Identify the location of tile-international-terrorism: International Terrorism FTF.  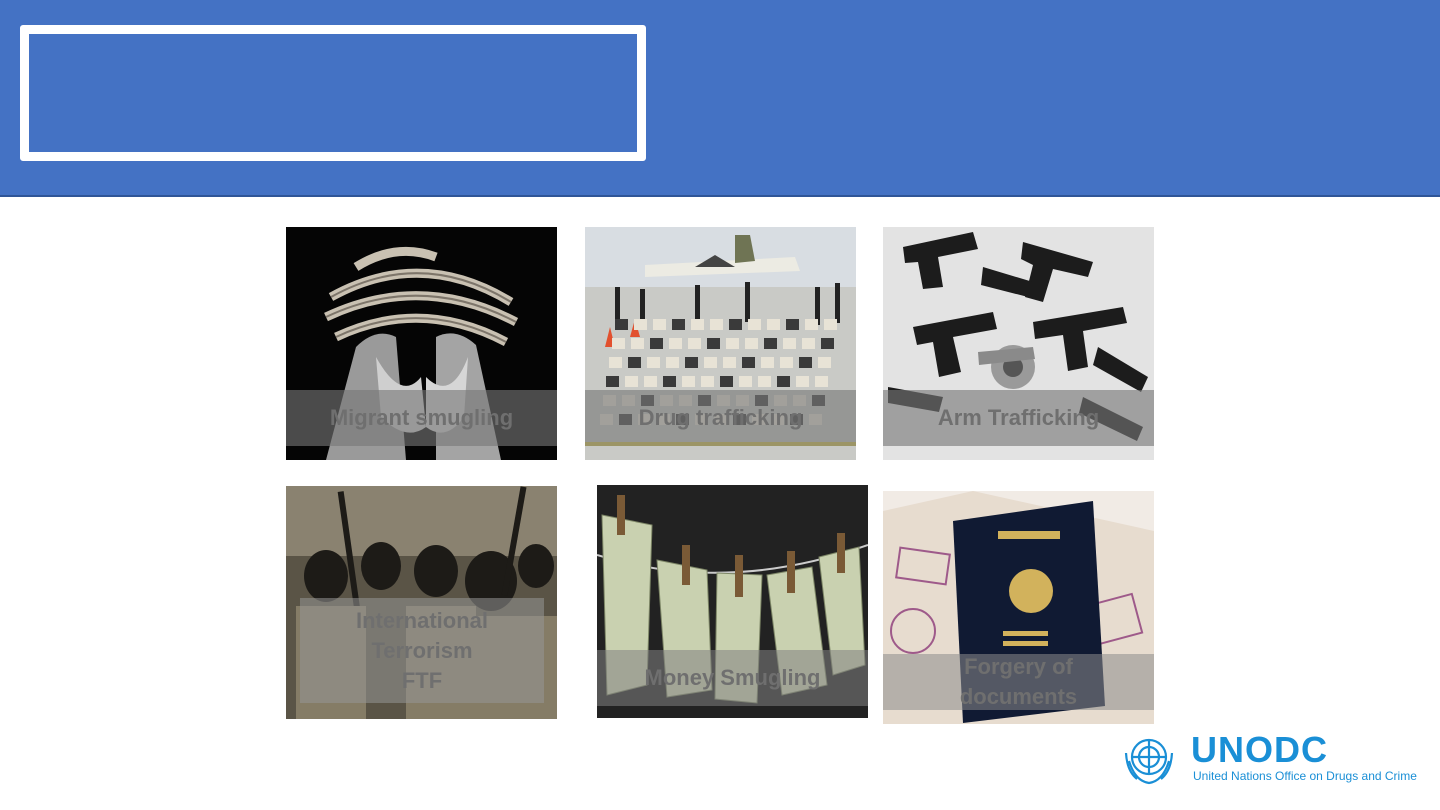
(421, 602).